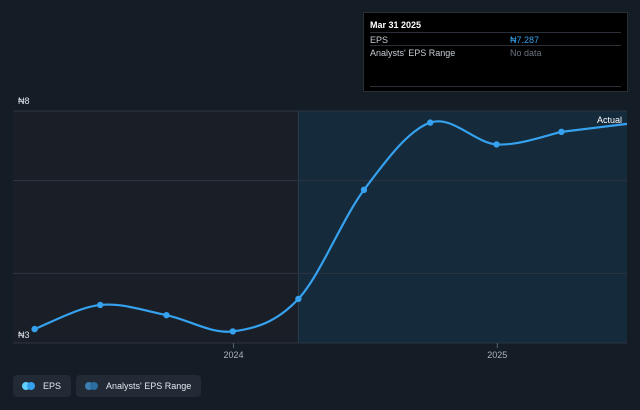 This screenshot has height=410, width=640. I want to click on x-tick-label-0: 2024, so click(234, 355).